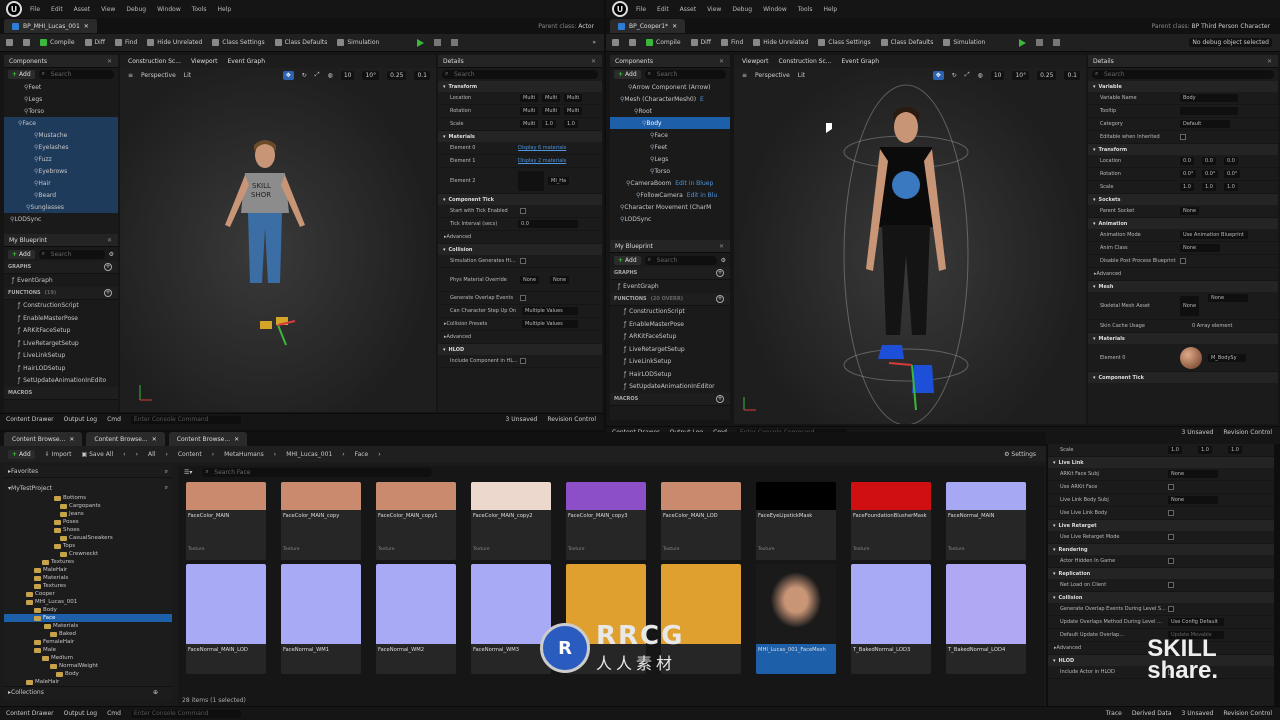 The width and height of the screenshot is (1280, 720). I want to click on components-tab: Components, so click(634, 61).